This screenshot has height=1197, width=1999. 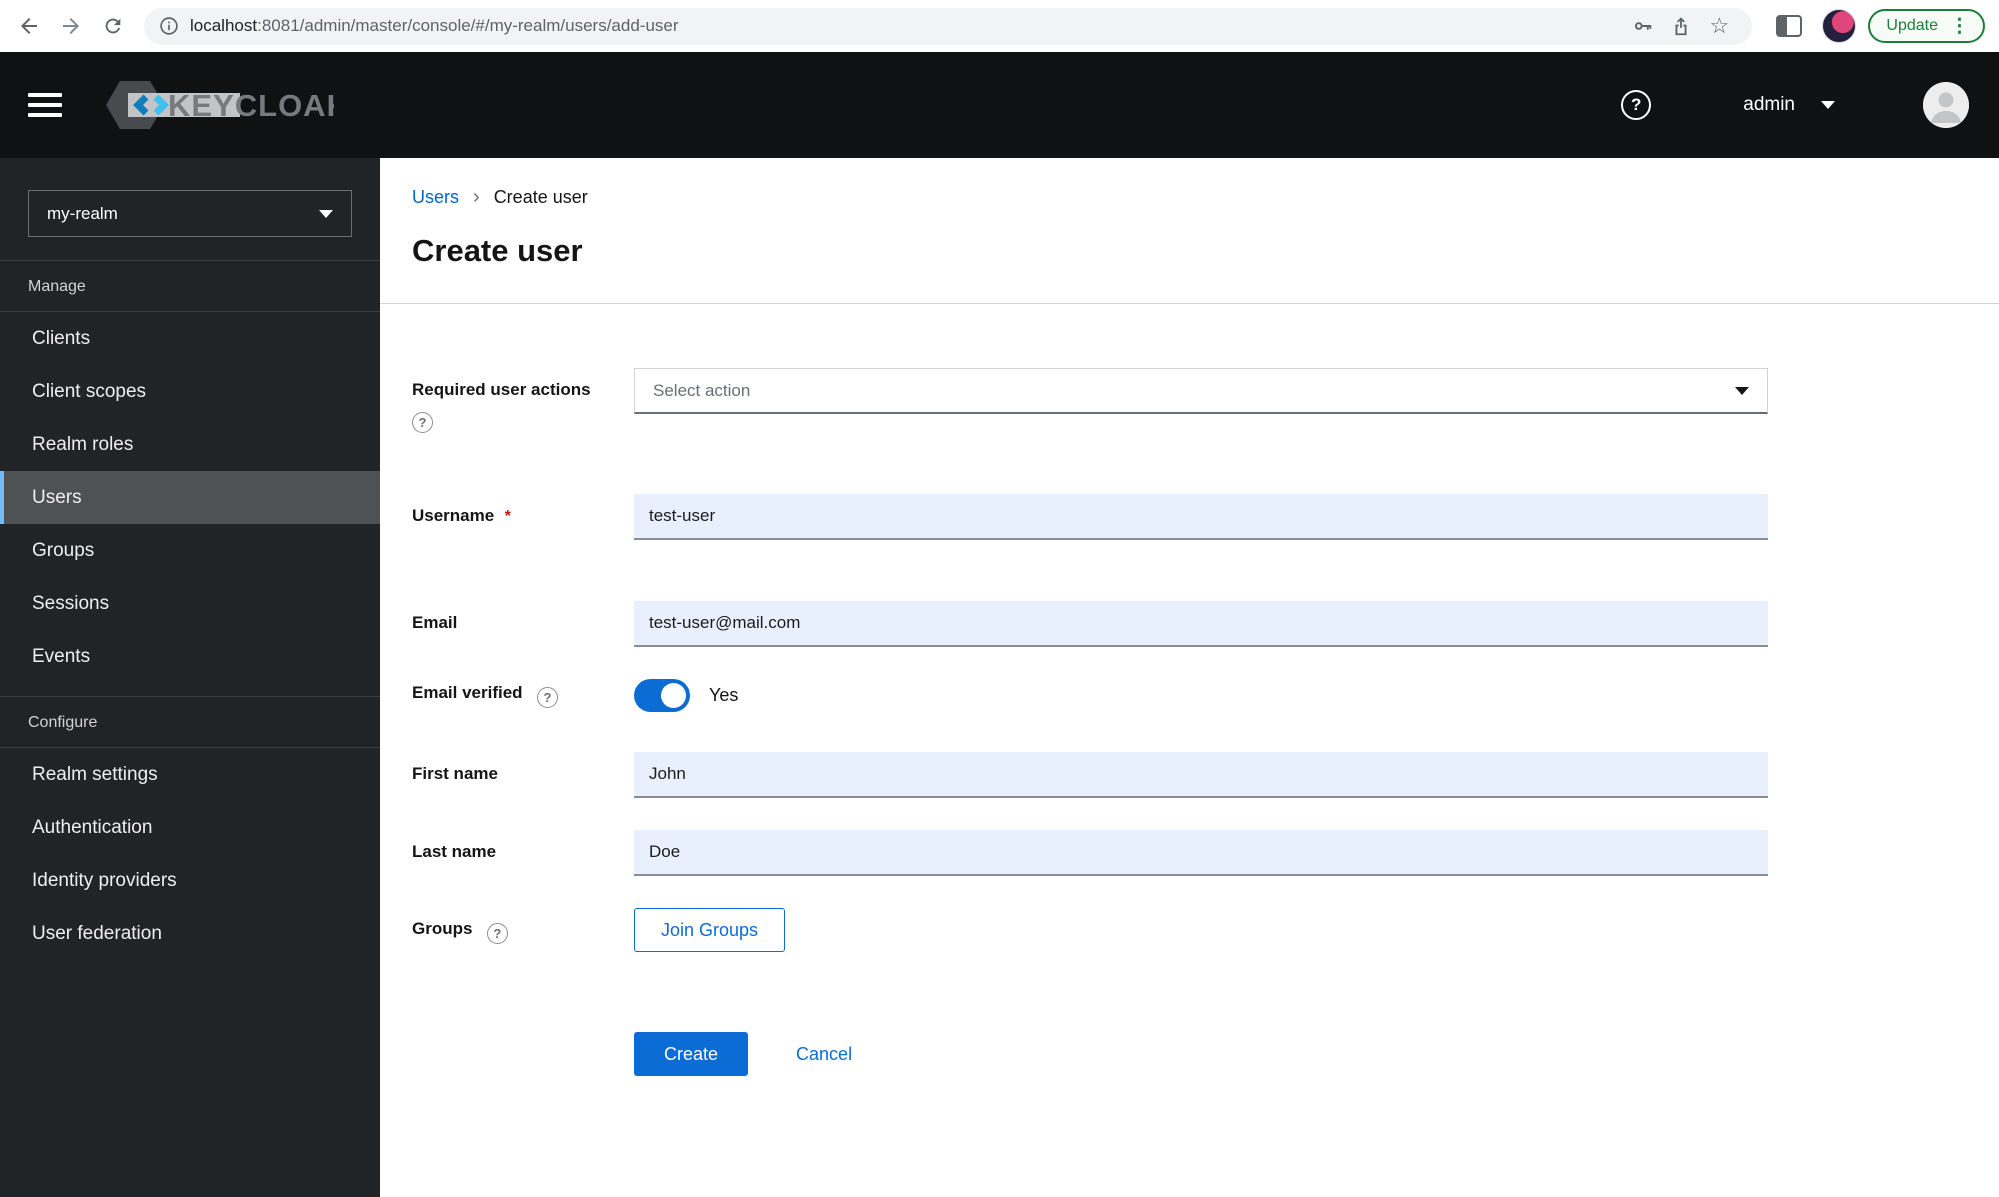 What do you see at coordinates (673, 695) in the screenshot?
I see `toggle-knob` at bounding box center [673, 695].